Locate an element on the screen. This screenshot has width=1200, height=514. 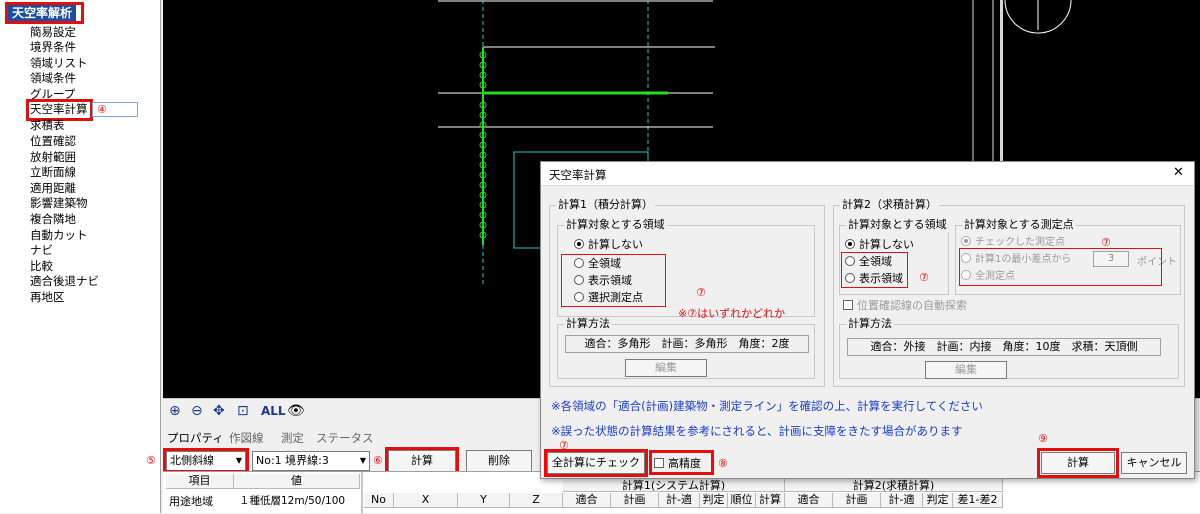
calc2-method-field: 適合：外接 計画：内接 角度：10度 求積：天頂側 is located at coordinates (1004, 347).